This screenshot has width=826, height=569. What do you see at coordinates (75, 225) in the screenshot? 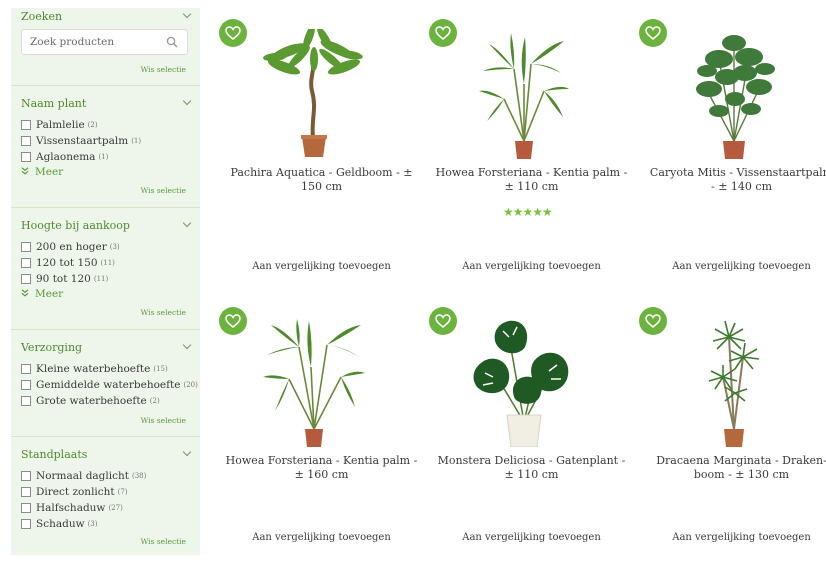
I see `filter-title-height: Hoogte bij aankoop` at bounding box center [75, 225].